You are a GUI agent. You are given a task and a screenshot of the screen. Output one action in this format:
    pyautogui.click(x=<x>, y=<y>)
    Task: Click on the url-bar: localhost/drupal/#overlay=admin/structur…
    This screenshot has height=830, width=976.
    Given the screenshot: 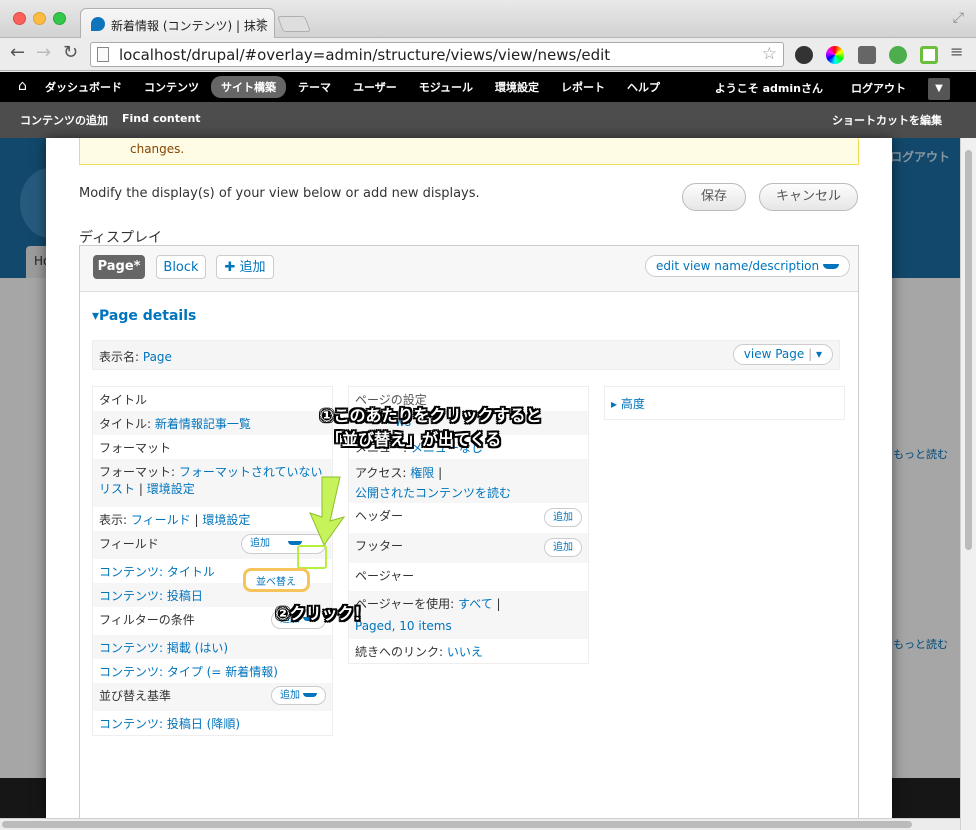 What is the action you would take?
    pyautogui.click(x=437, y=54)
    